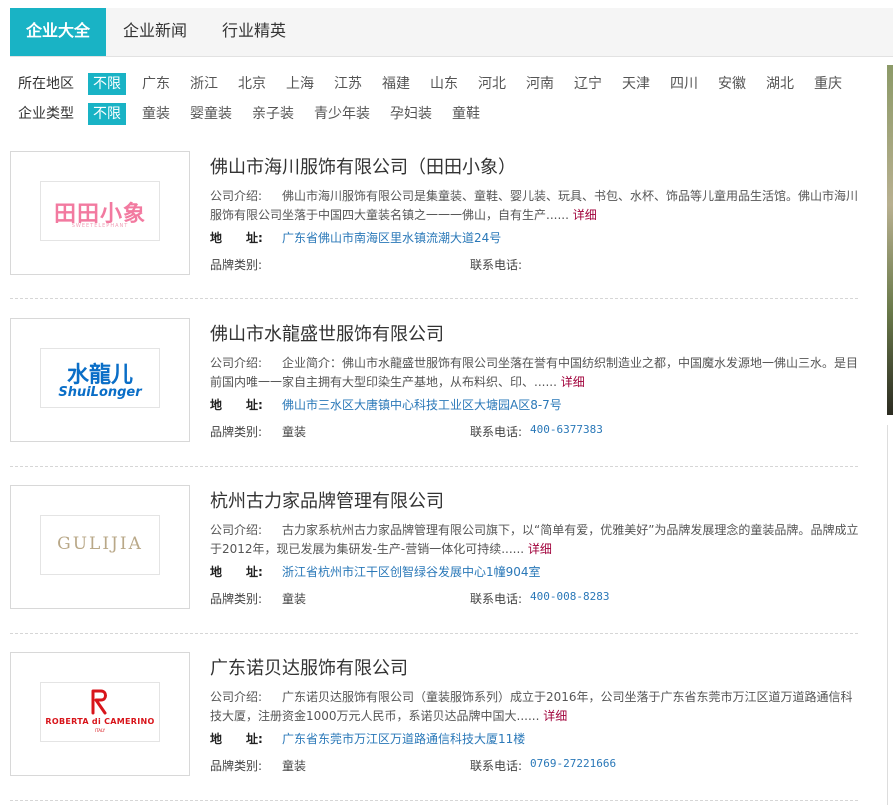  What do you see at coordinates (204, 84) in the screenshot?
I see `region-option: 浙江` at bounding box center [204, 84].